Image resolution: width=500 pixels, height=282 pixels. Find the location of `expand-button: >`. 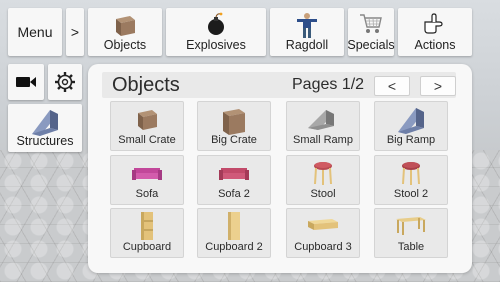

expand-button: > is located at coordinates (75, 32).